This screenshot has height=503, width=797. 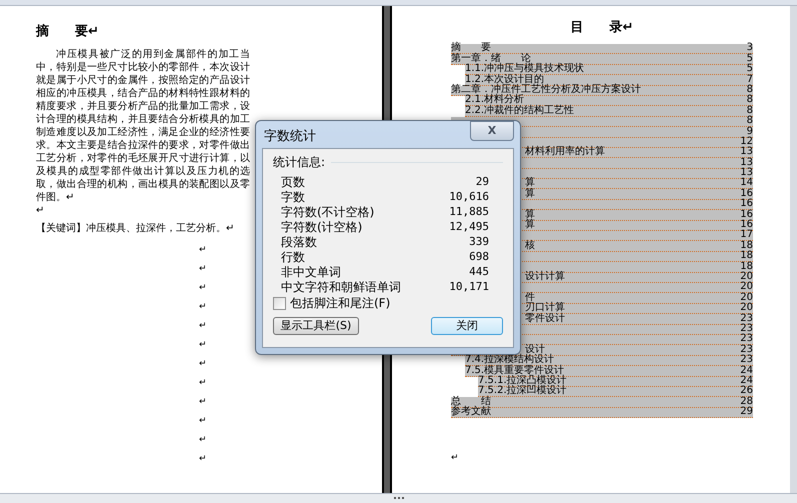 What do you see at coordinates (299, 162) in the screenshot?
I see `group-label: 统计信息:` at bounding box center [299, 162].